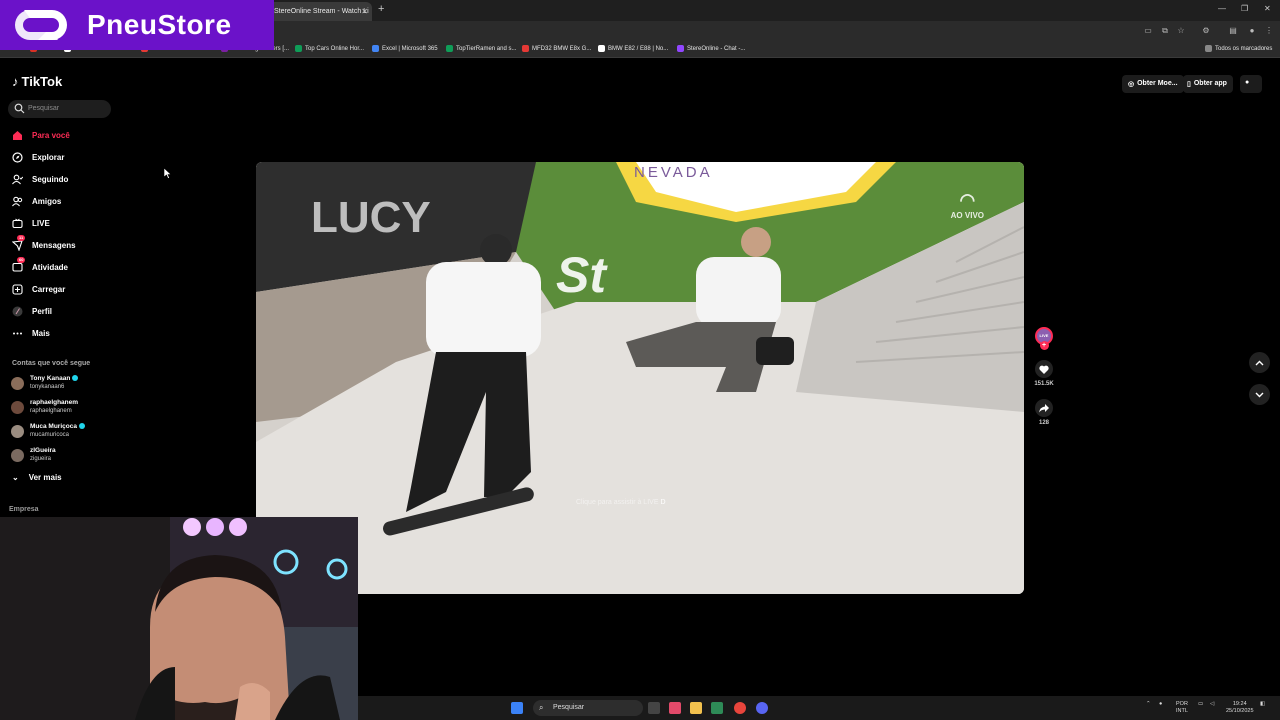 Image resolution: width=1280 pixels, height=720 pixels. Describe the element at coordinates (364, 11) in the screenshot. I see `close-tab-icon: ✕` at that location.